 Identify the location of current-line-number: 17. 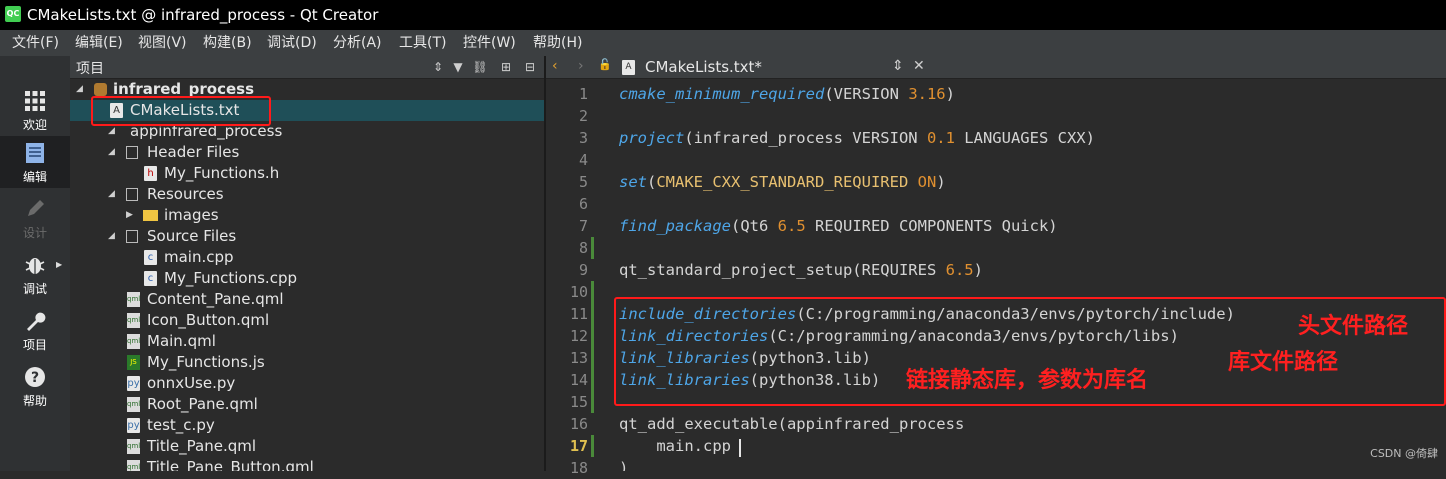
(578, 446).